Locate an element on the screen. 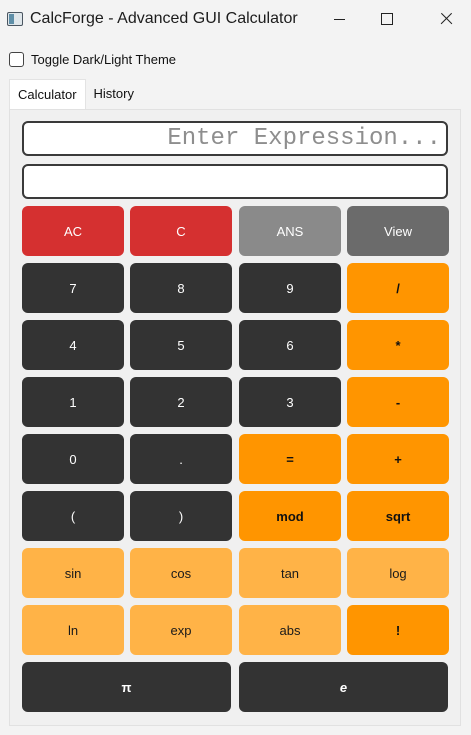 The width and height of the screenshot is (471, 735). sin-button: sin is located at coordinates (73, 573).